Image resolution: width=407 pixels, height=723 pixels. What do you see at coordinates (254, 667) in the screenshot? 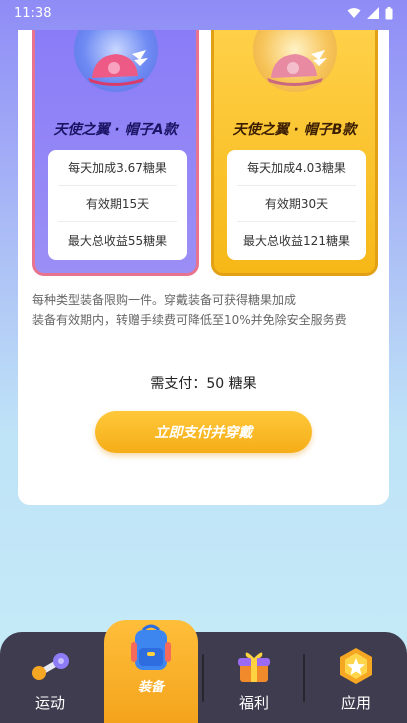
I see `gift-icon` at bounding box center [254, 667].